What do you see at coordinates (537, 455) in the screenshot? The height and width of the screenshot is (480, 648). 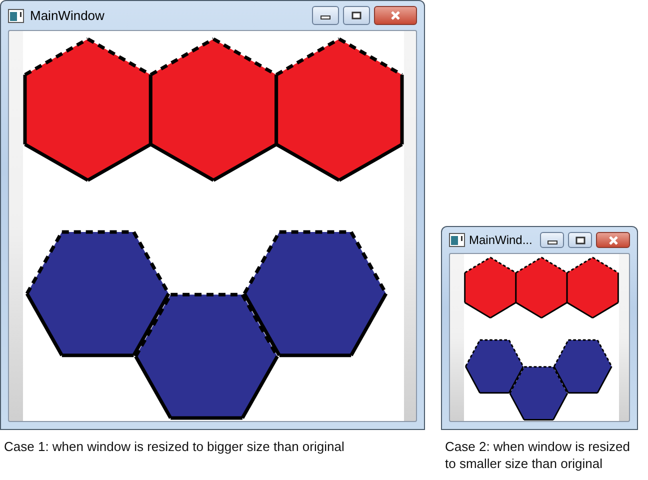 I see `caption: Case 2: when window is resized to smaller size than original` at bounding box center [537, 455].